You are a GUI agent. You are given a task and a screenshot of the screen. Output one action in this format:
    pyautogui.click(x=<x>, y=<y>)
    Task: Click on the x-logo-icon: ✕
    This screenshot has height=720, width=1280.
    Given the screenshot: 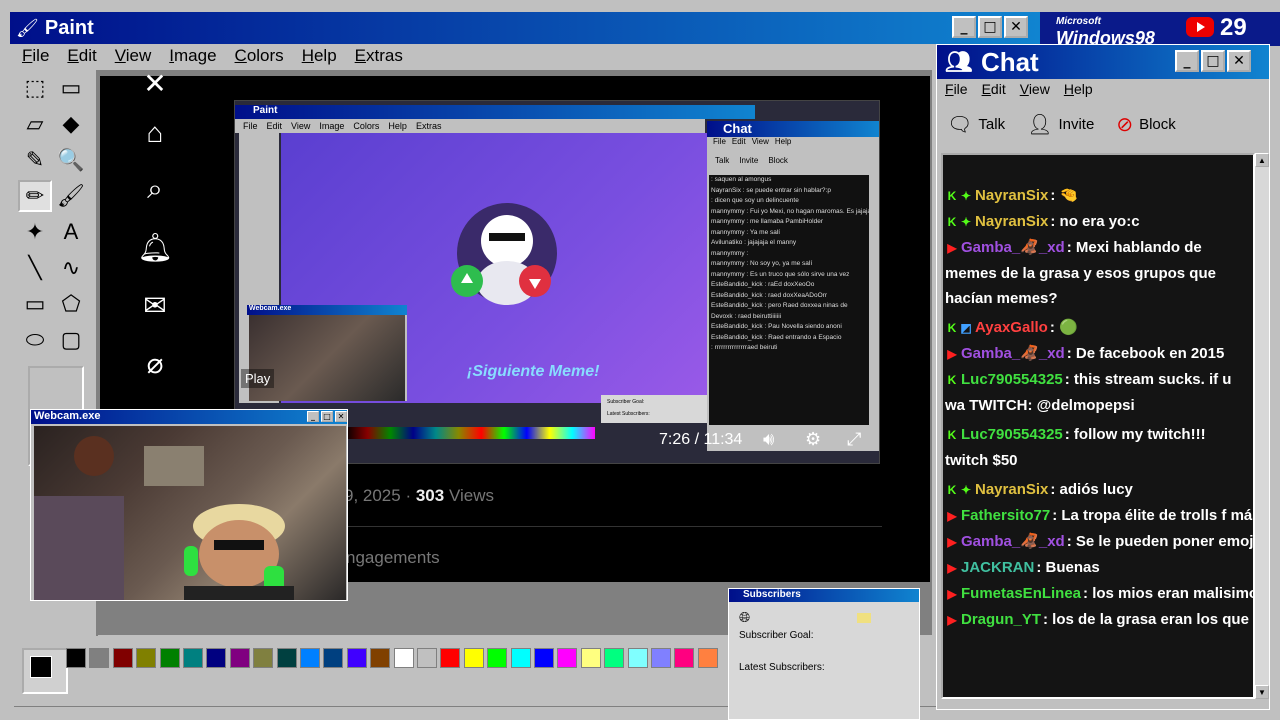 What is the action you would take?
    pyautogui.click(x=155, y=83)
    